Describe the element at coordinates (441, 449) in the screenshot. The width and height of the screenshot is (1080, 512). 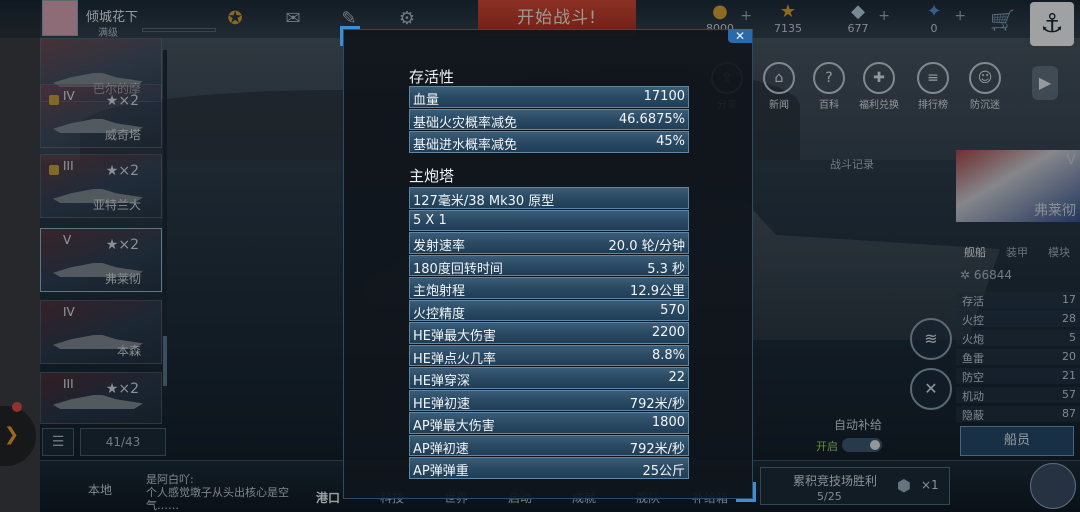
I see `row-label: AP弹初速` at that location.